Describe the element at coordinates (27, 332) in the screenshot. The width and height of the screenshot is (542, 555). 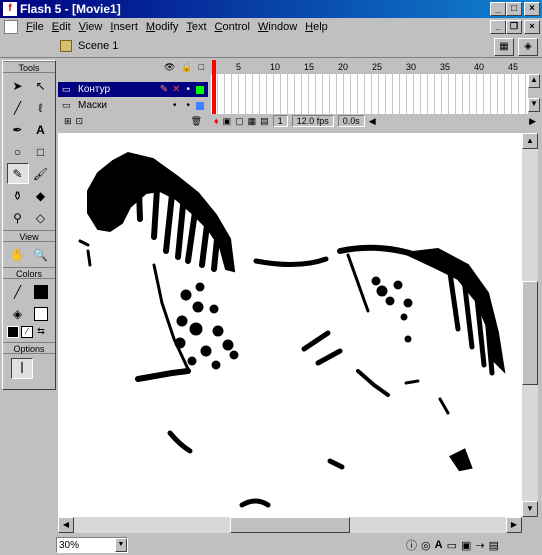
I see `no-color-icon: ⁄` at that location.